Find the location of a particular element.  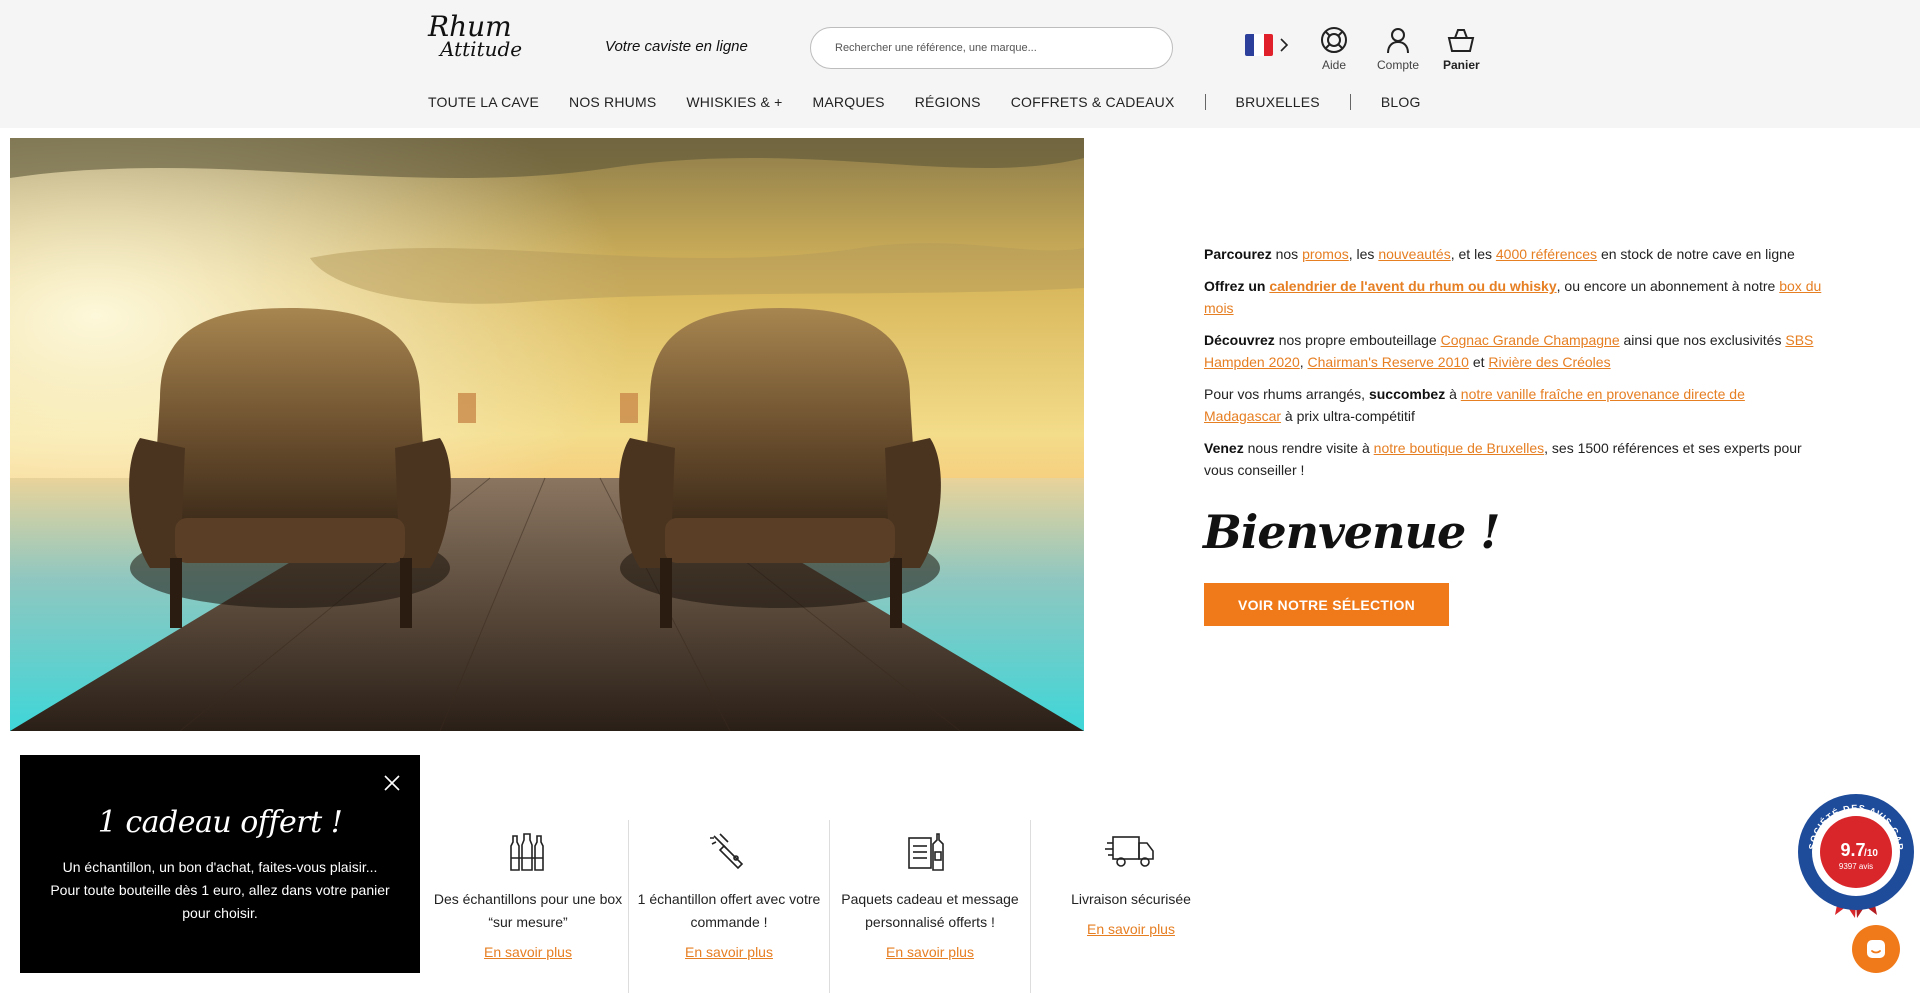

search-bar is located at coordinates (991, 48).